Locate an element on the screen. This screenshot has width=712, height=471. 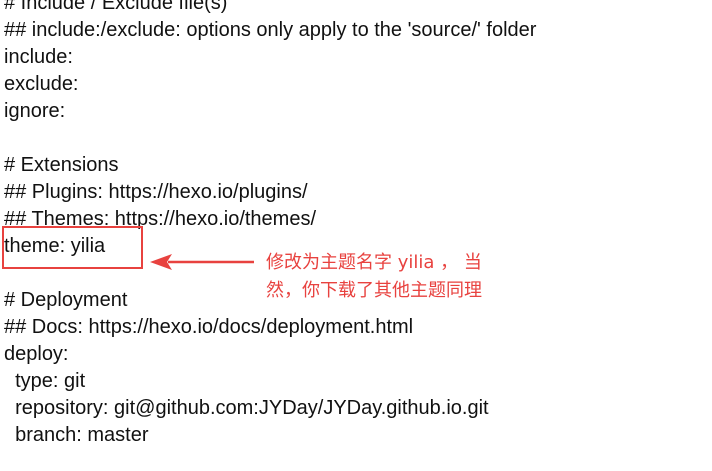
arrow-left-icon is located at coordinates (202, 262).